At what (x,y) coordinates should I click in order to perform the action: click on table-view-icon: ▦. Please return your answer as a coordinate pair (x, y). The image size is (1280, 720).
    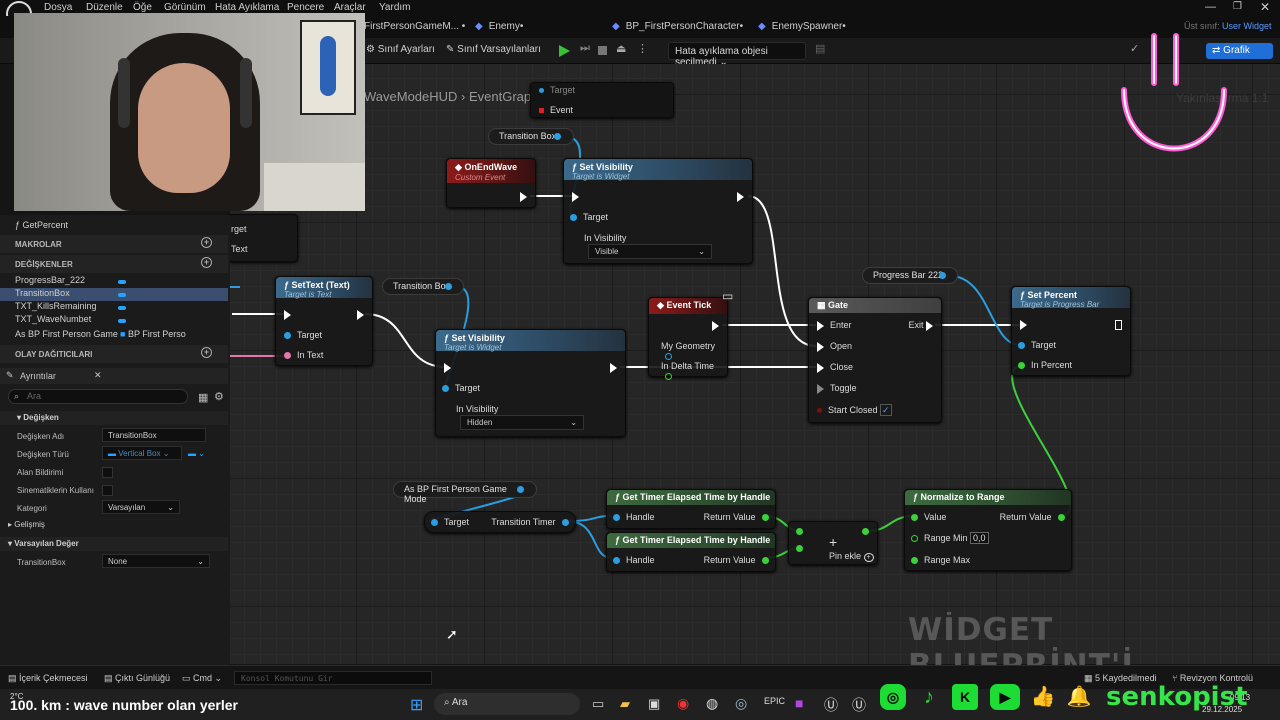
    Looking at the image, I should click on (203, 397).